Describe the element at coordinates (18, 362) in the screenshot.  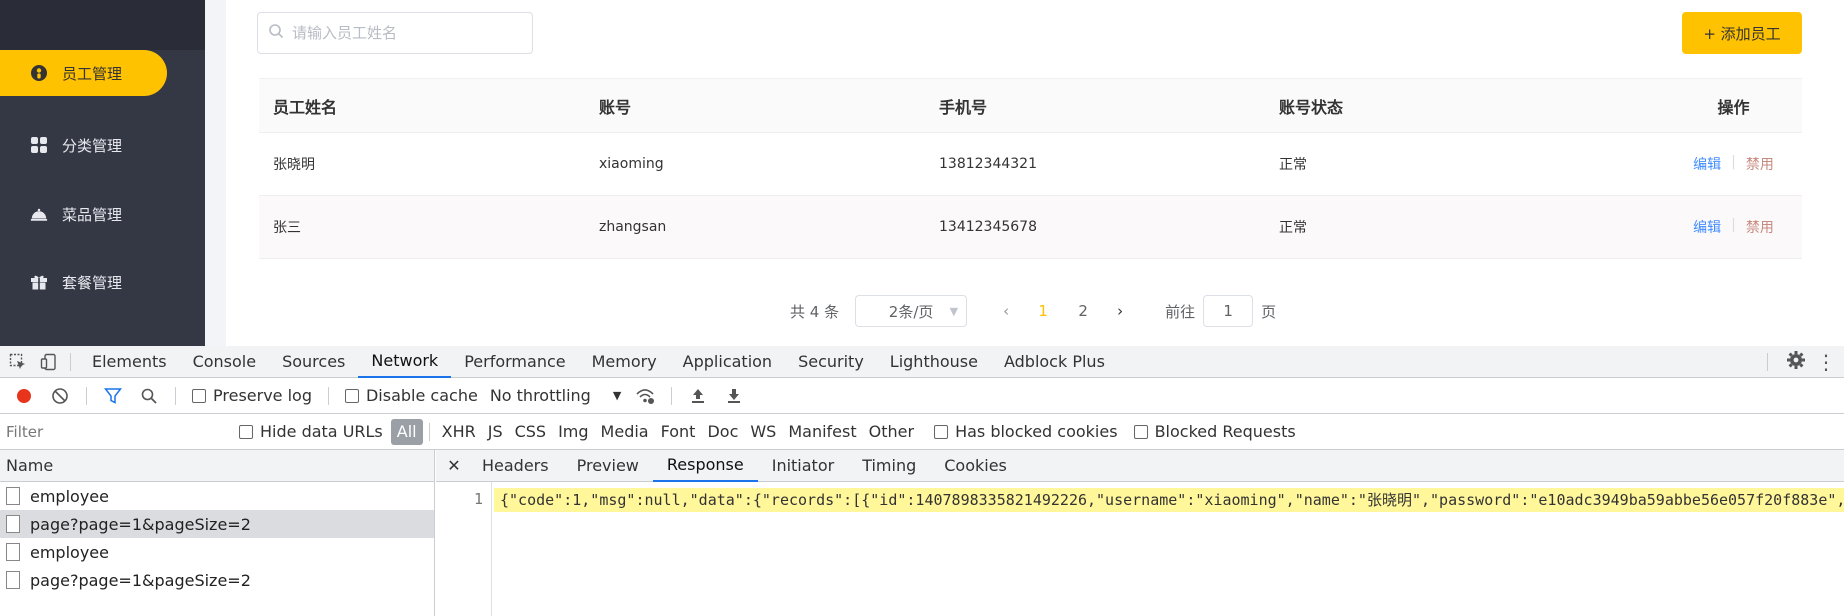
I see `inspect-element-icon` at that location.